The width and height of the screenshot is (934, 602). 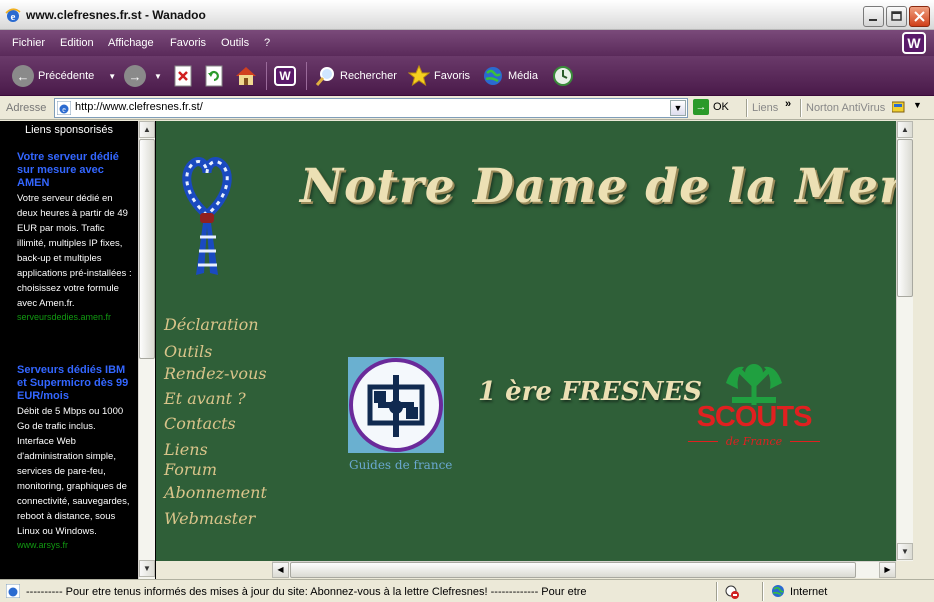 I want to click on close-button, so click(x=919, y=16).